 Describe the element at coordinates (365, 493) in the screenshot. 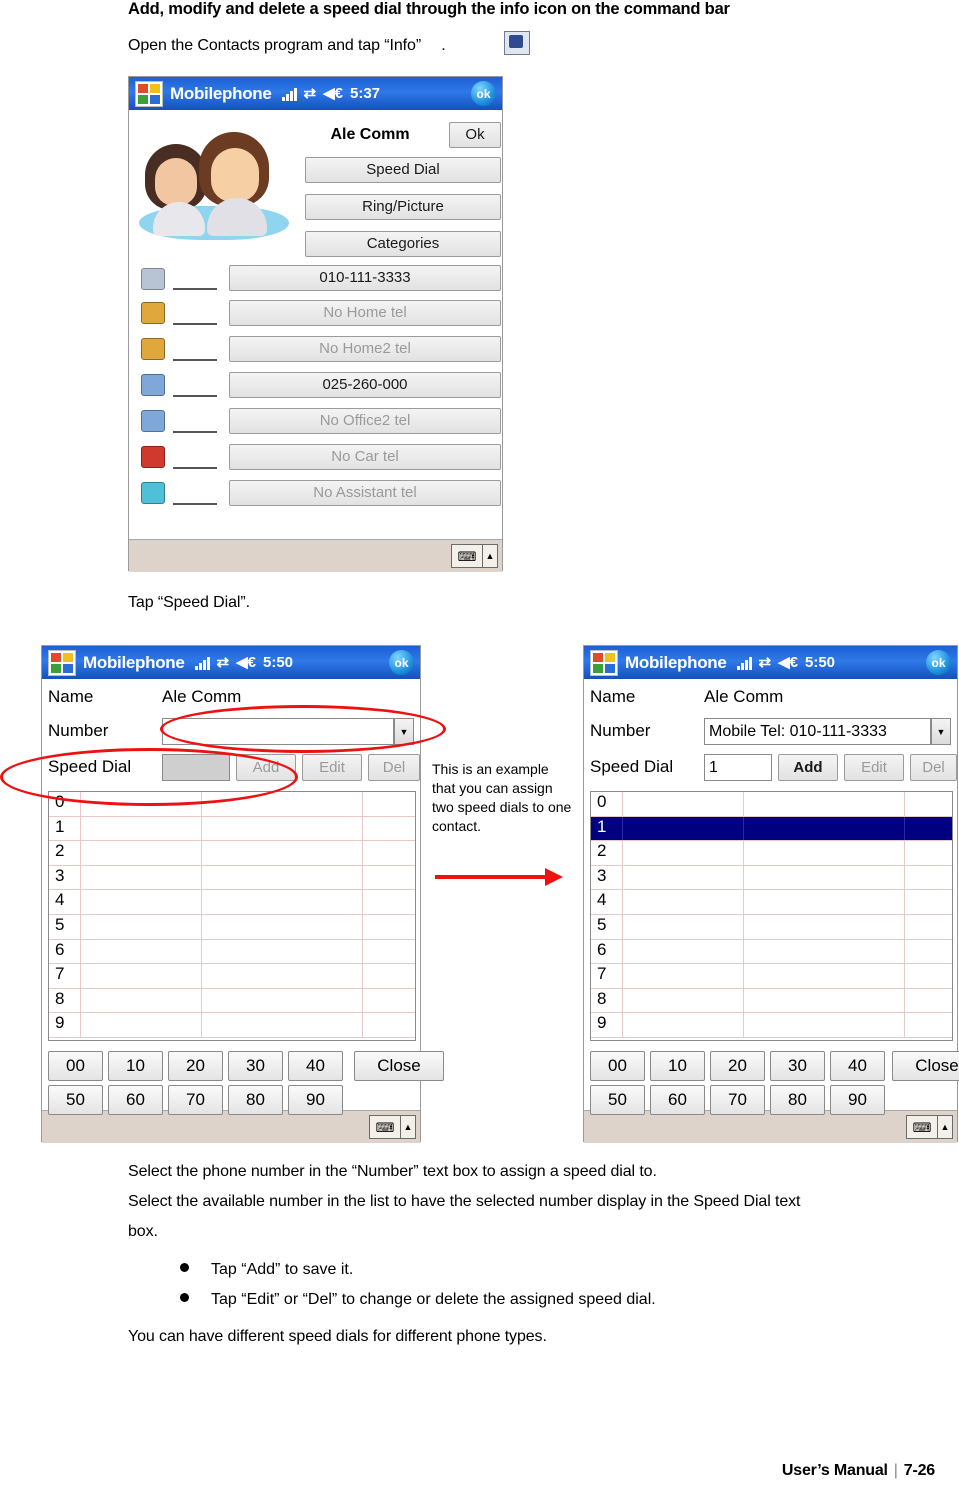

I see `assistant-tel-value: No Assistant tel` at that location.